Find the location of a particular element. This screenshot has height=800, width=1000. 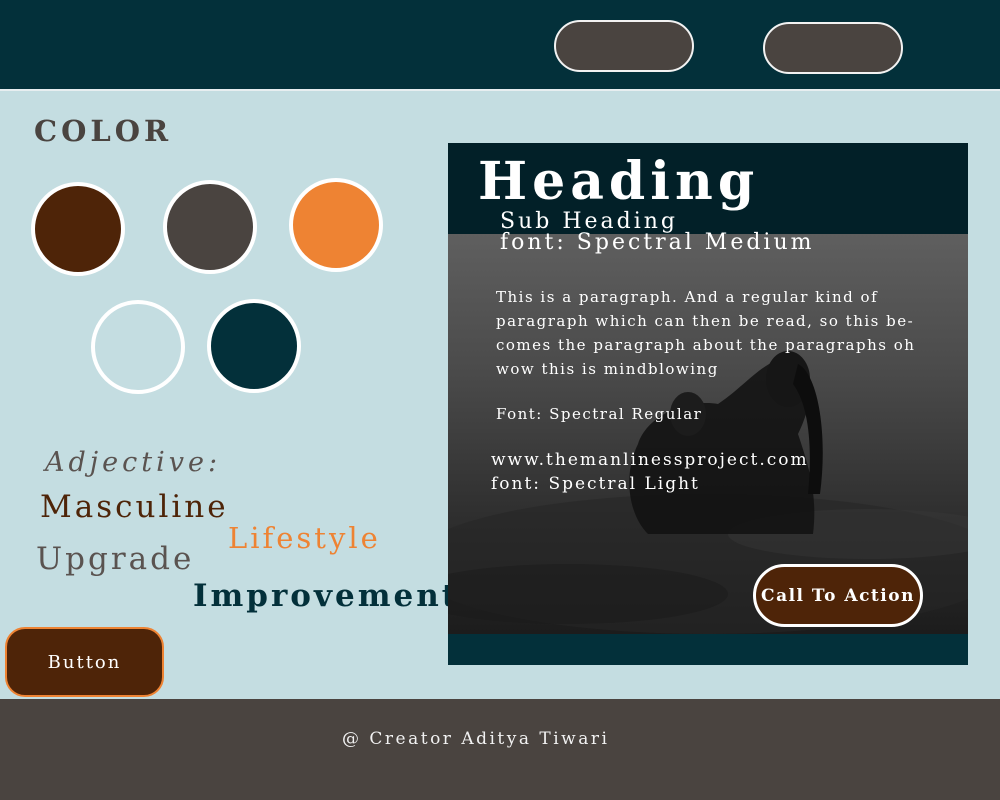

color-swatch-light-blue is located at coordinates (138, 347).